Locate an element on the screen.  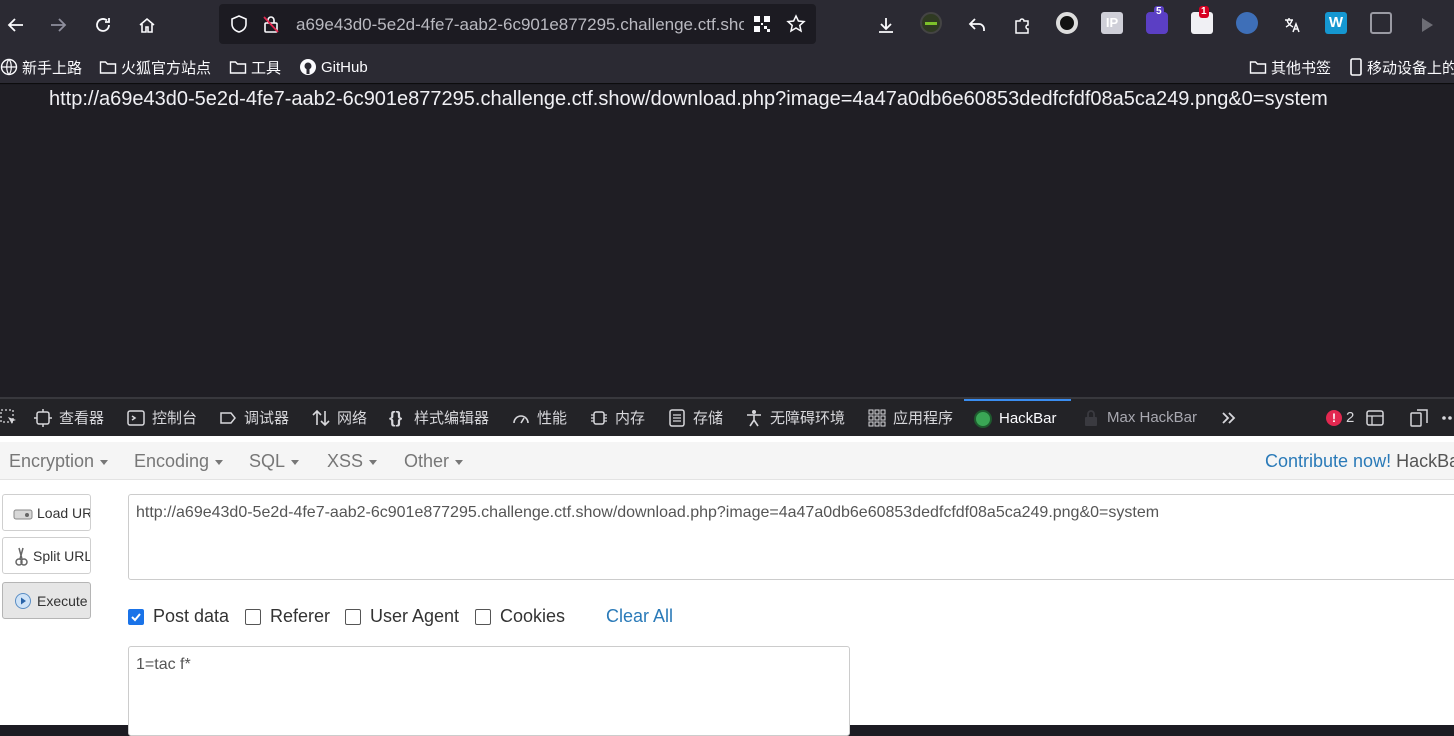
reload-icon is located at coordinates (103, 25).